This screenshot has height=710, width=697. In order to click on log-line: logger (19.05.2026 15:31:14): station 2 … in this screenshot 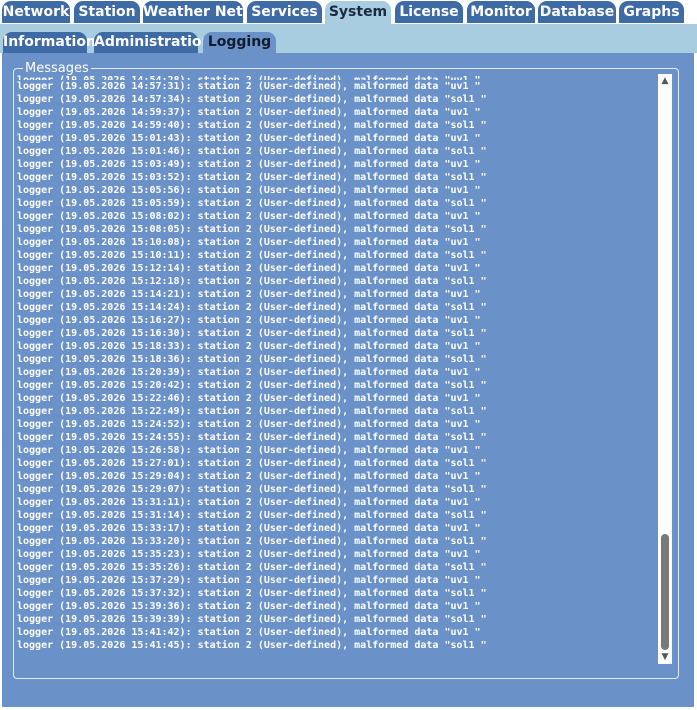, I will do `click(252, 515)`.